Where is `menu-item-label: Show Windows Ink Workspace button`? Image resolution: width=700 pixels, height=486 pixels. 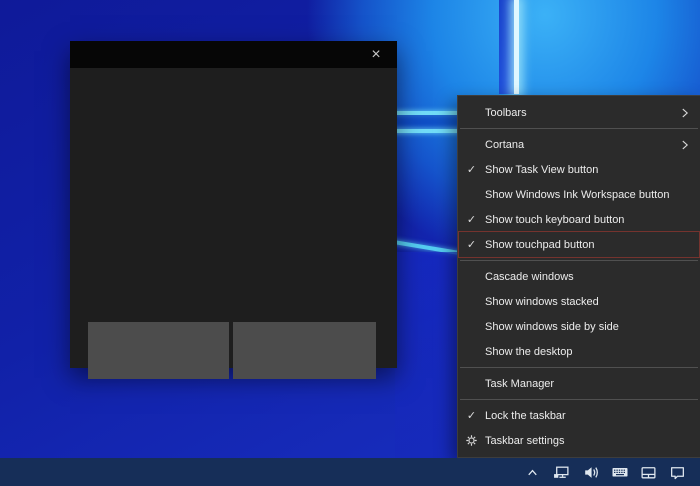
menu-item-label: Show Windows Ink Workspace button is located at coordinates (577, 194).